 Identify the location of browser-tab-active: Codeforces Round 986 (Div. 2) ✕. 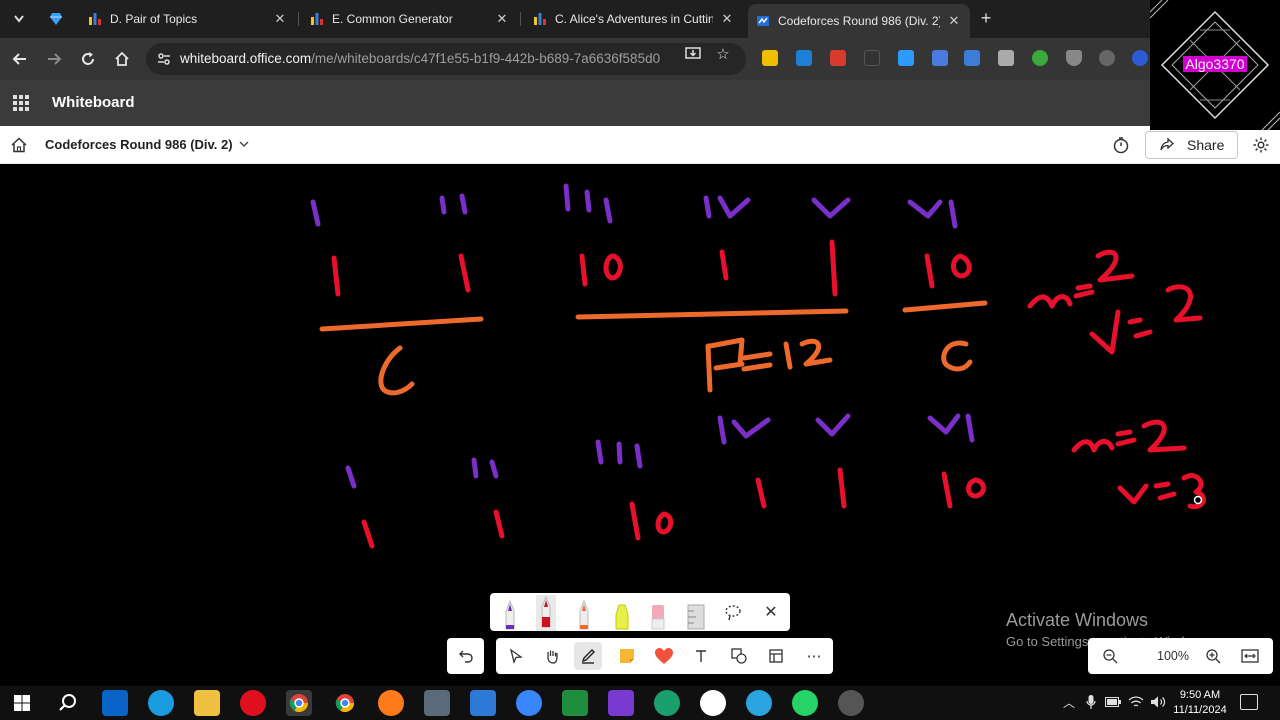
(859, 21).